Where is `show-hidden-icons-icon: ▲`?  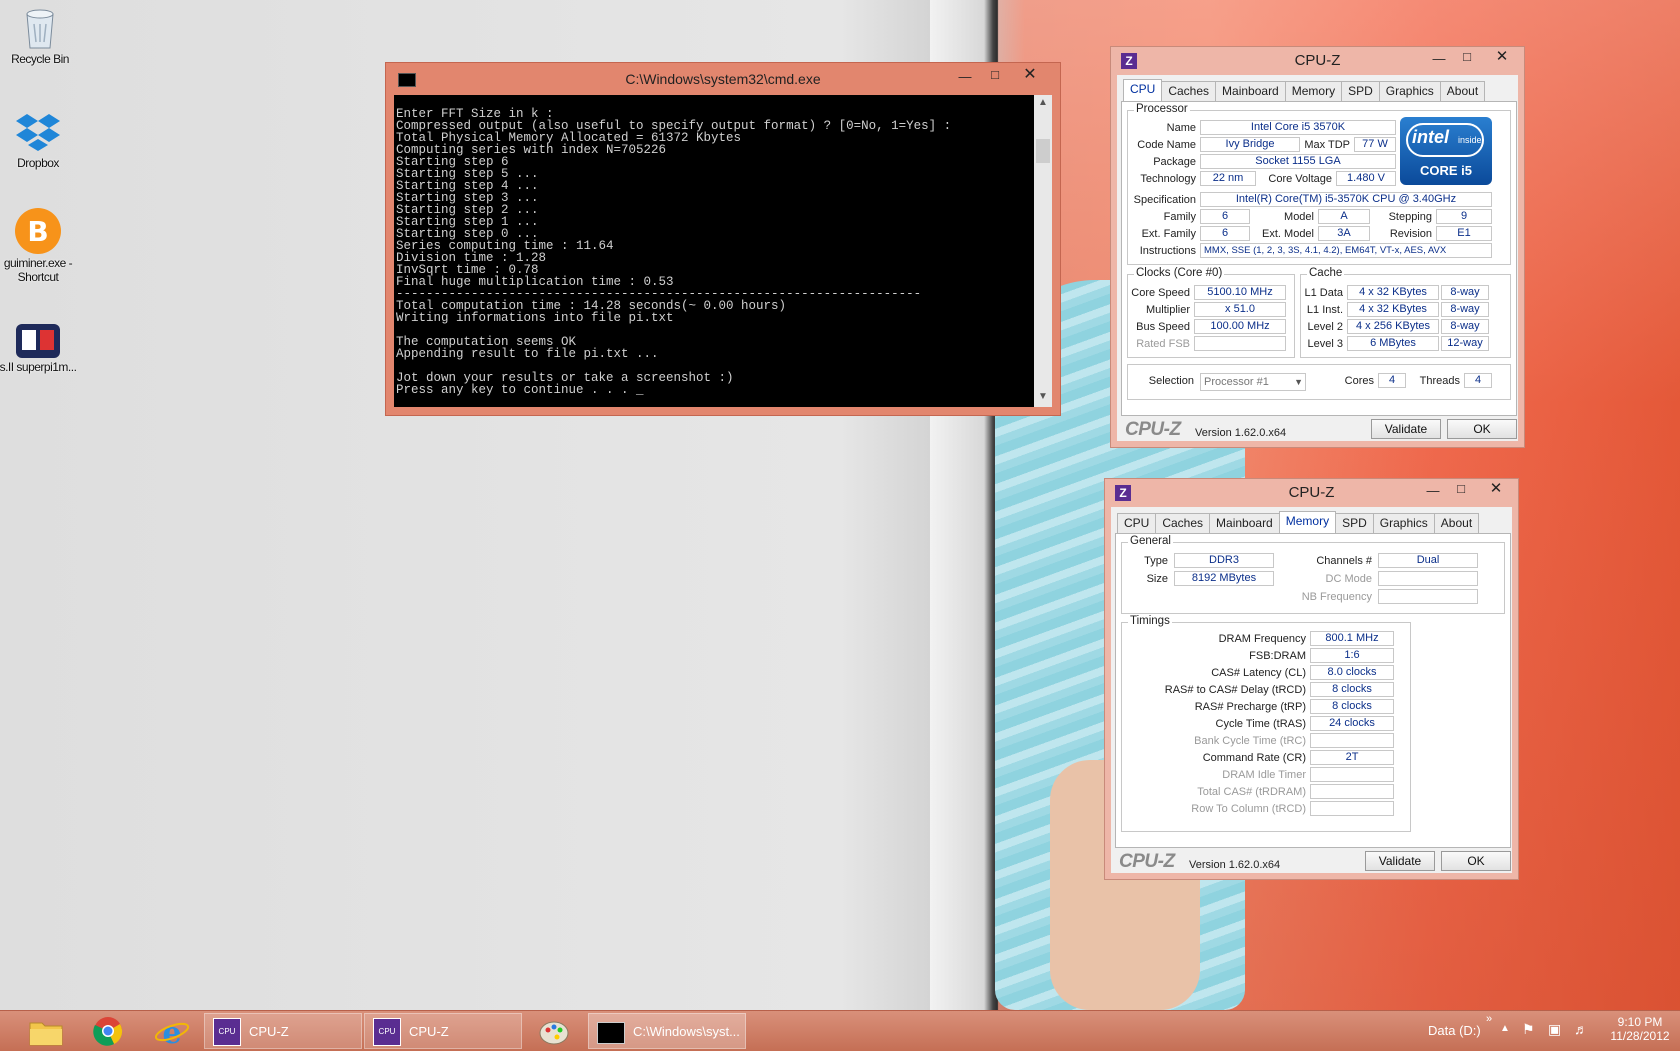
show-hidden-icons-icon: ▲ is located at coordinates (1505, 1028).